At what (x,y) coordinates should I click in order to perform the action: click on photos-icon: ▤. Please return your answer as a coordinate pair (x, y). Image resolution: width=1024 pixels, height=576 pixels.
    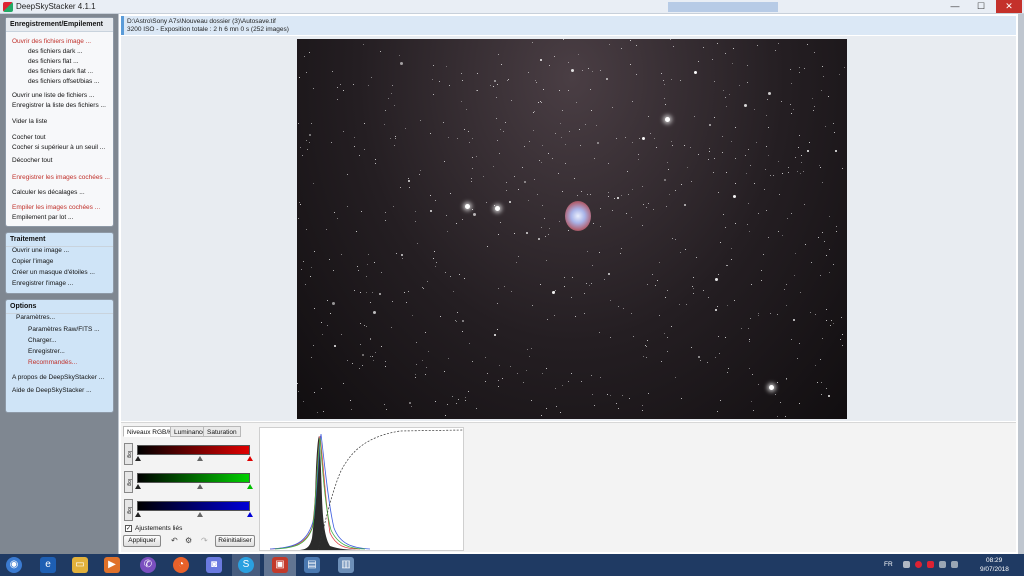
    Looking at the image, I should click on (312, 565).